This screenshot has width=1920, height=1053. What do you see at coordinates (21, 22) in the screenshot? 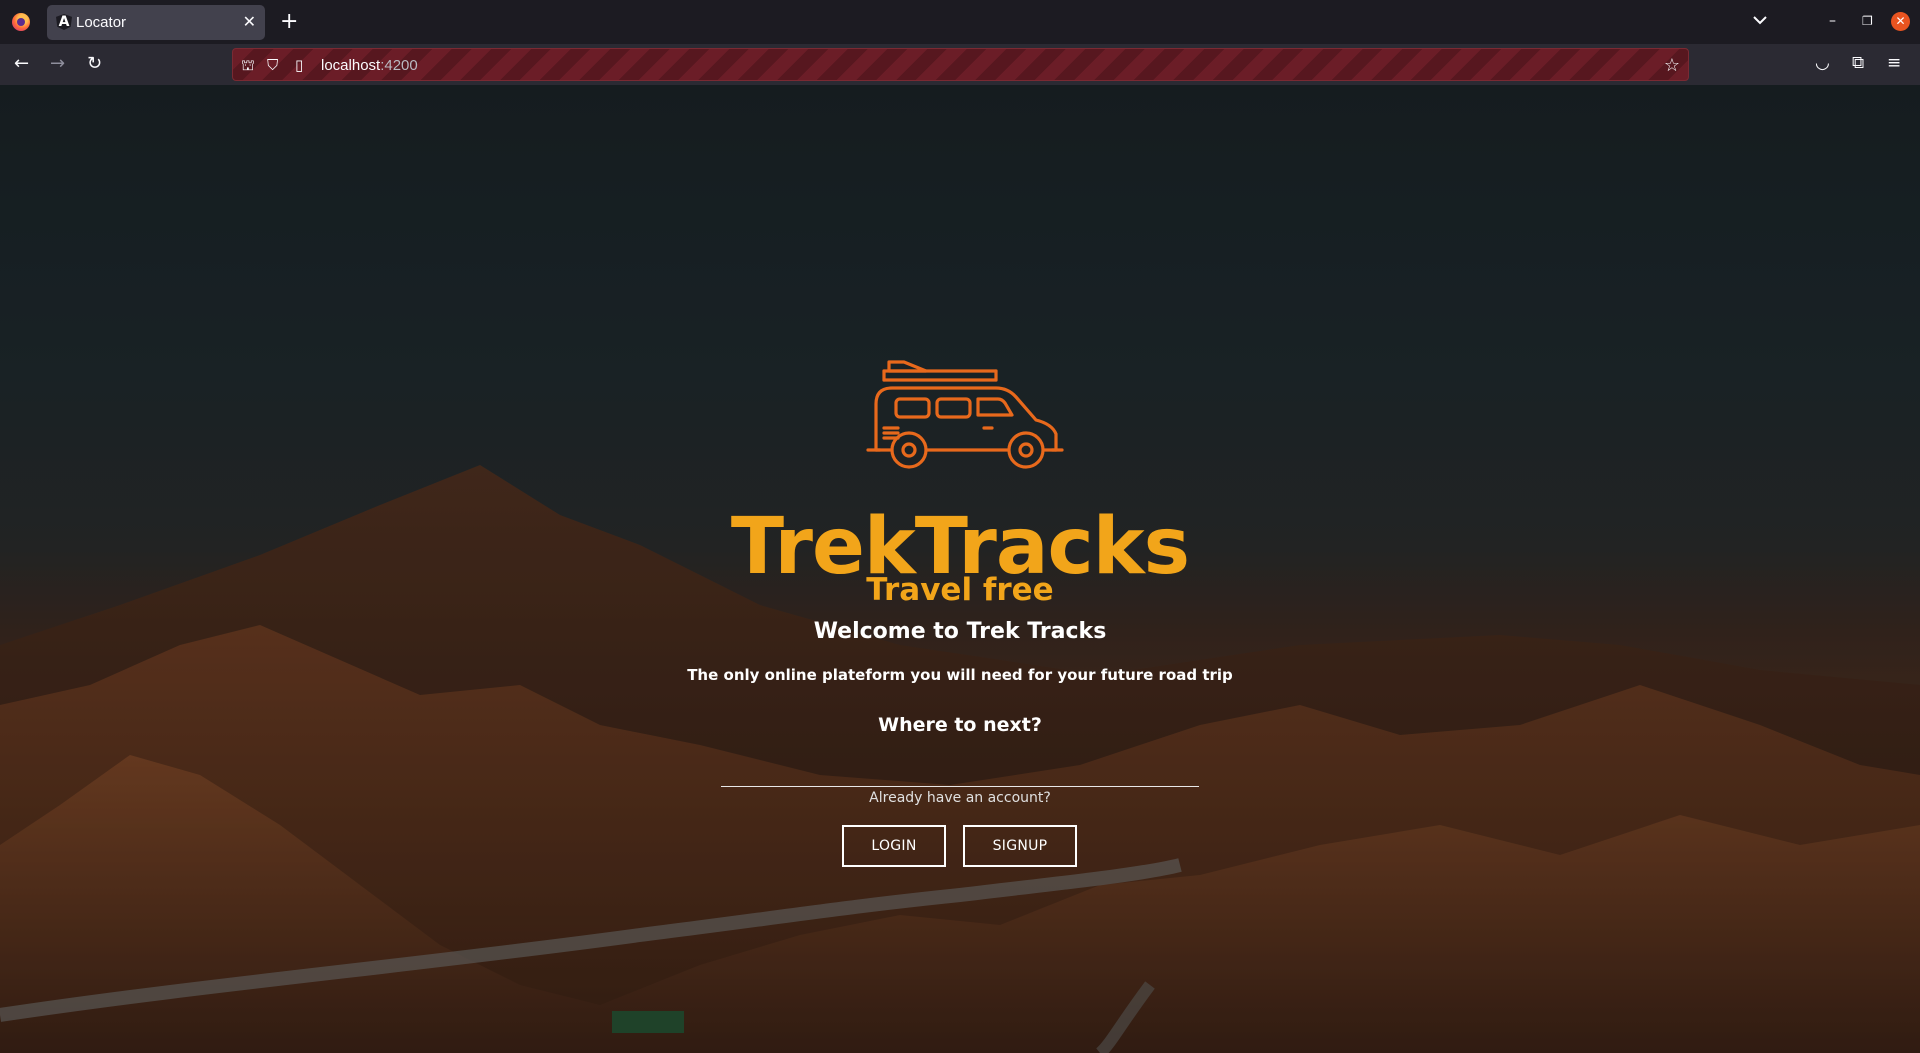
I see `firefox-logo-icon` at bounding box center [21, 22].